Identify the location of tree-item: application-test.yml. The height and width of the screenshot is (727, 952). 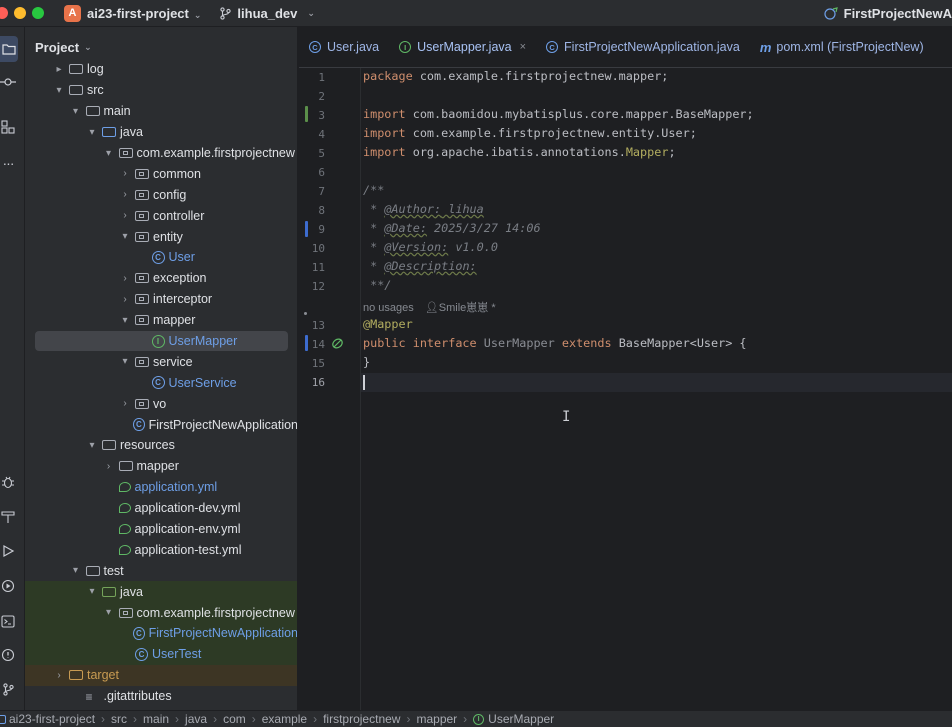
(161, 549).